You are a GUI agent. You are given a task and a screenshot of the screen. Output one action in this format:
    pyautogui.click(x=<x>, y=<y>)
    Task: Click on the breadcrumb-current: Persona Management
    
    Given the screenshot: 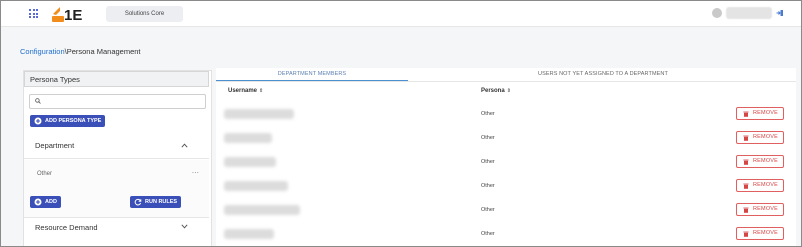 What is the action you would take?
    pyautogui.click(x=103, y=51)
    